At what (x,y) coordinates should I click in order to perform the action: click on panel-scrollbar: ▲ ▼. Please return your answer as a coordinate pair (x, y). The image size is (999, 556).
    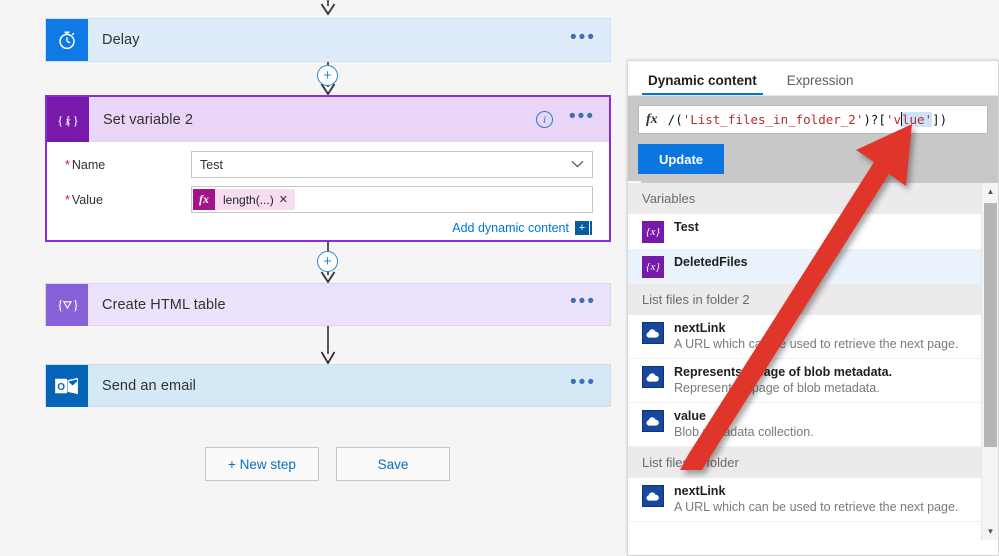
    Looking at the image, I should click on (989, 361).